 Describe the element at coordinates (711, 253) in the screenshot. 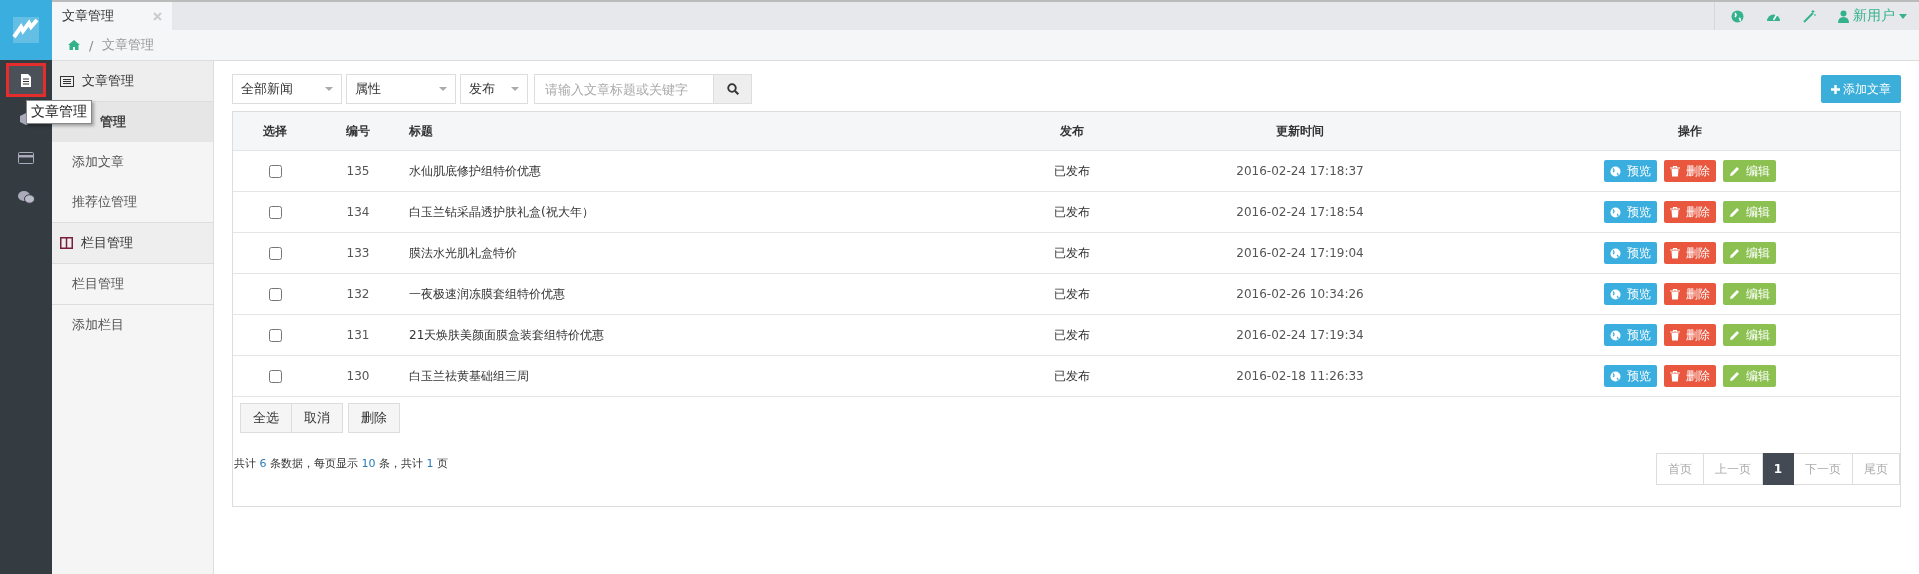

I see `table-cell: 膜法水光肌礼盒特价` at that location.